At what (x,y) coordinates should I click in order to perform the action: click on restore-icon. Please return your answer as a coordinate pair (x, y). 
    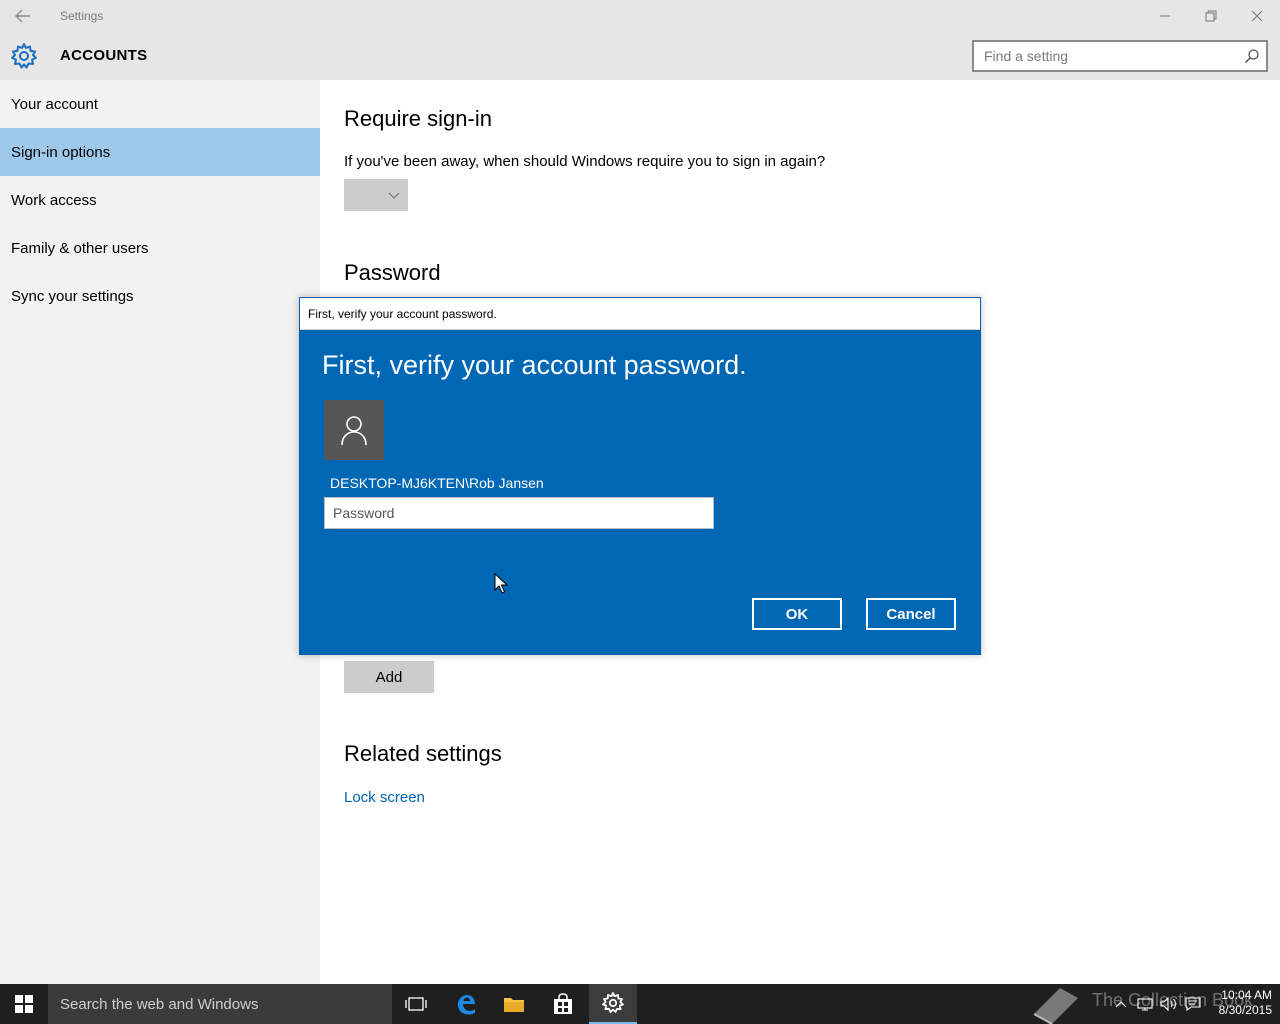
    Looking at the image, I should click on (1211, 16).